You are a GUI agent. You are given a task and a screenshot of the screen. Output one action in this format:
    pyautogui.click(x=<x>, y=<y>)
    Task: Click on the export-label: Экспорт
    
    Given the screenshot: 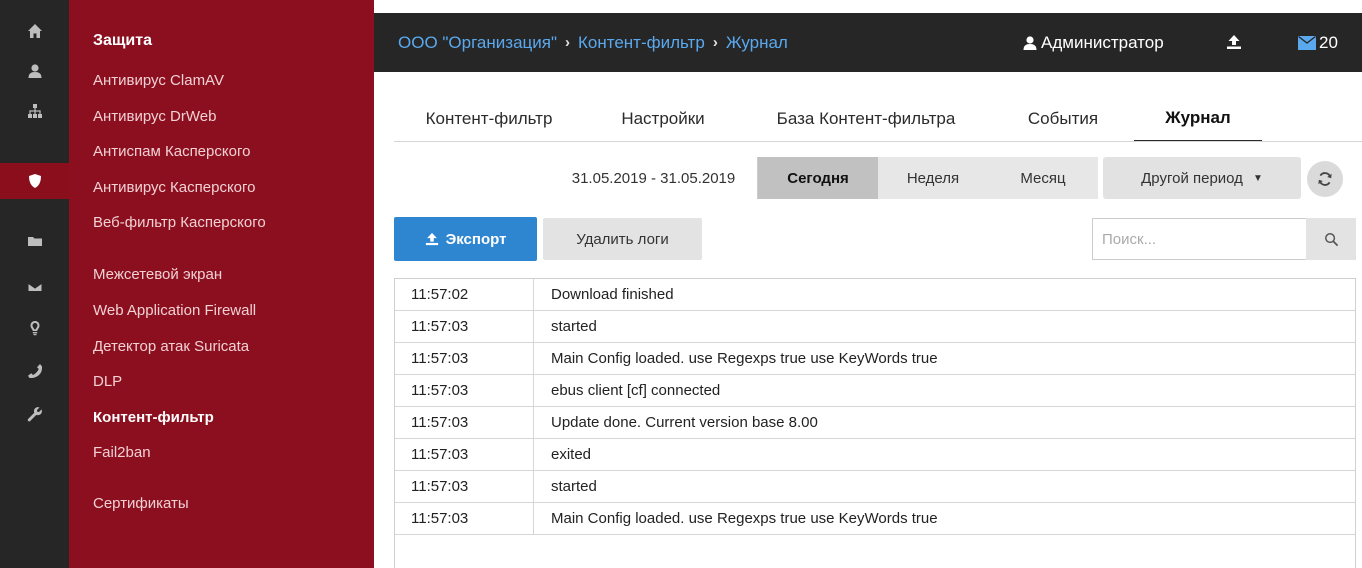 What is the action you would take?
    pyautogui.click(x=476, y=239)
    